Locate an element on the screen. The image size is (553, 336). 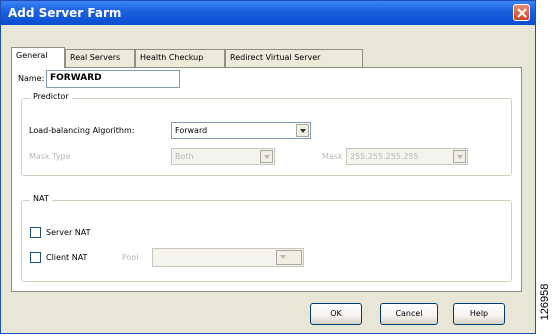
figure-code-text: 126958 is located at coordinates (545, 302).